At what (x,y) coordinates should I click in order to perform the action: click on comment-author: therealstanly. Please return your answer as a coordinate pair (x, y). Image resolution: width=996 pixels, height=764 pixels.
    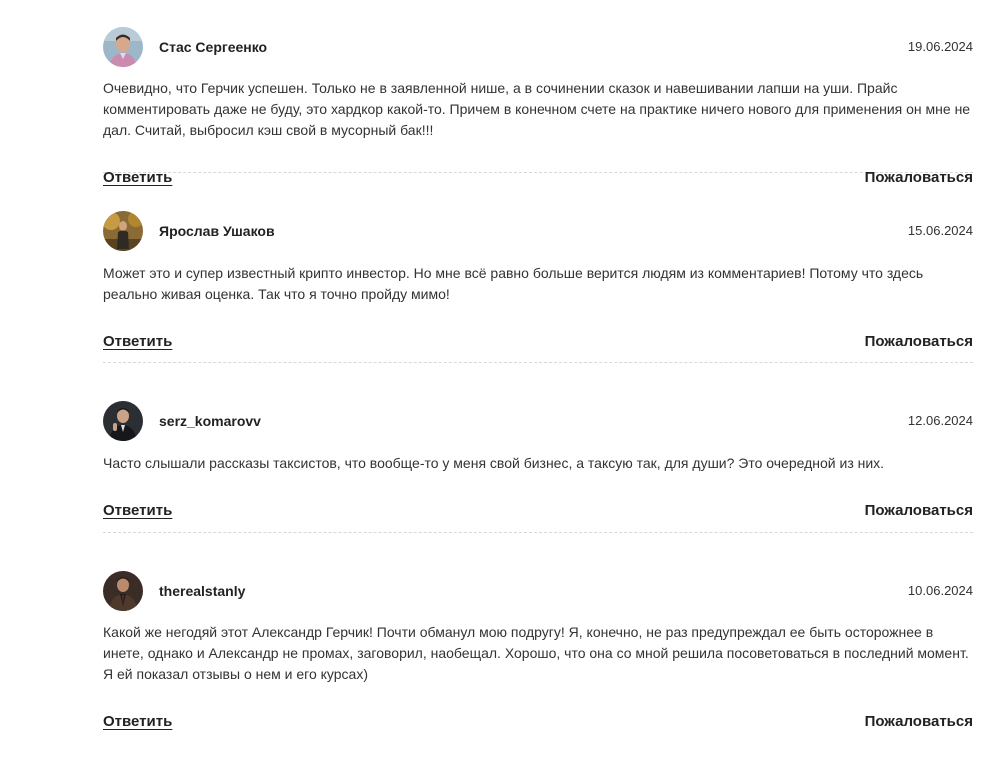
    Looking at the image, I should click on (202, 591).